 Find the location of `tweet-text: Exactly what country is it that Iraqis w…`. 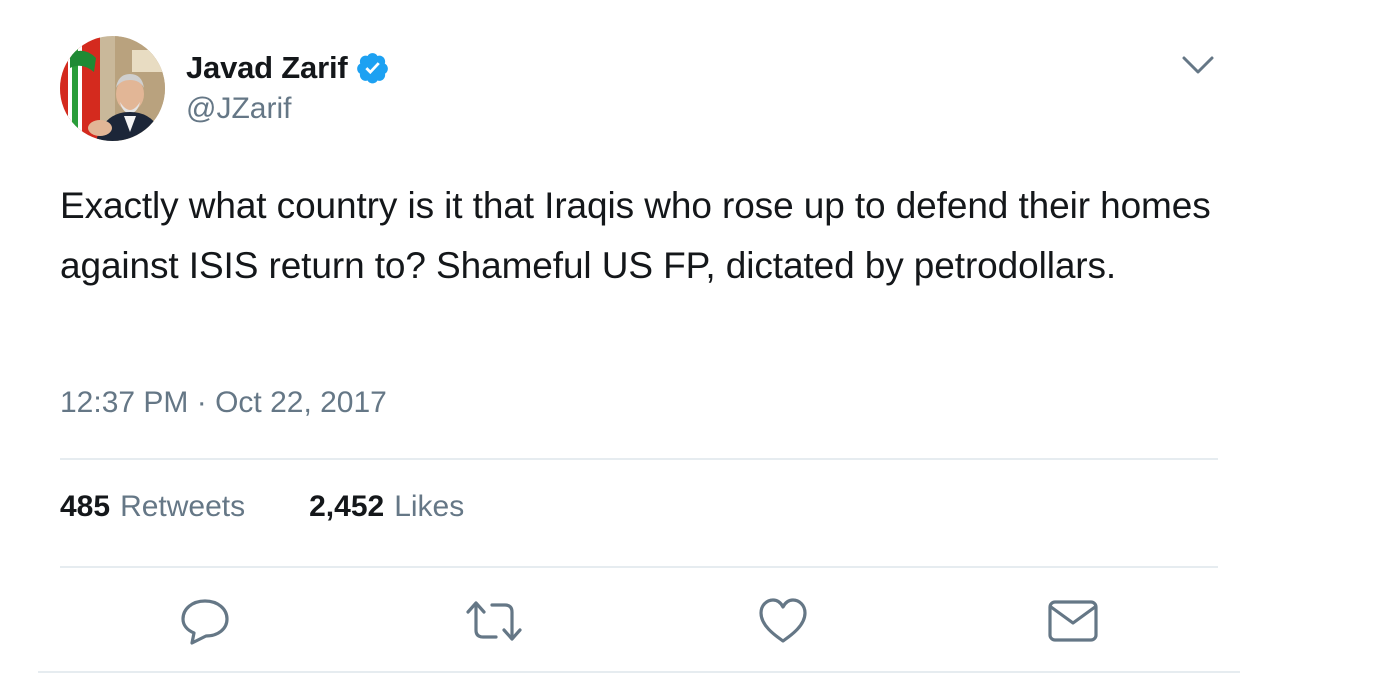

tweet-text: Exactly what country is it that Iraqis w… is located at coordinates (635, 235).